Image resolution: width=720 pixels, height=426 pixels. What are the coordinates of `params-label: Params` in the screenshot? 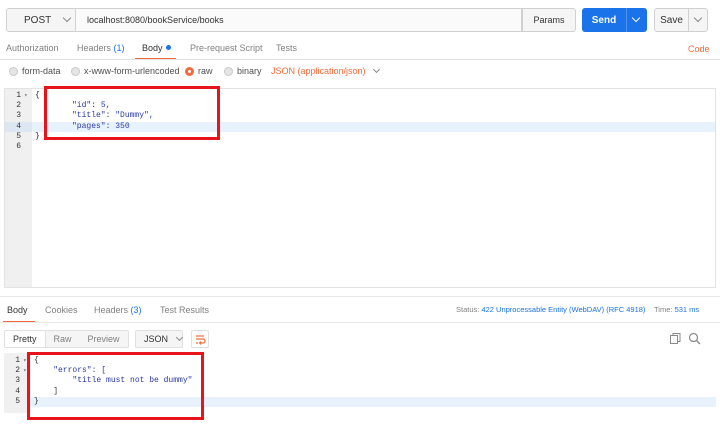 It's located at (549, 20).